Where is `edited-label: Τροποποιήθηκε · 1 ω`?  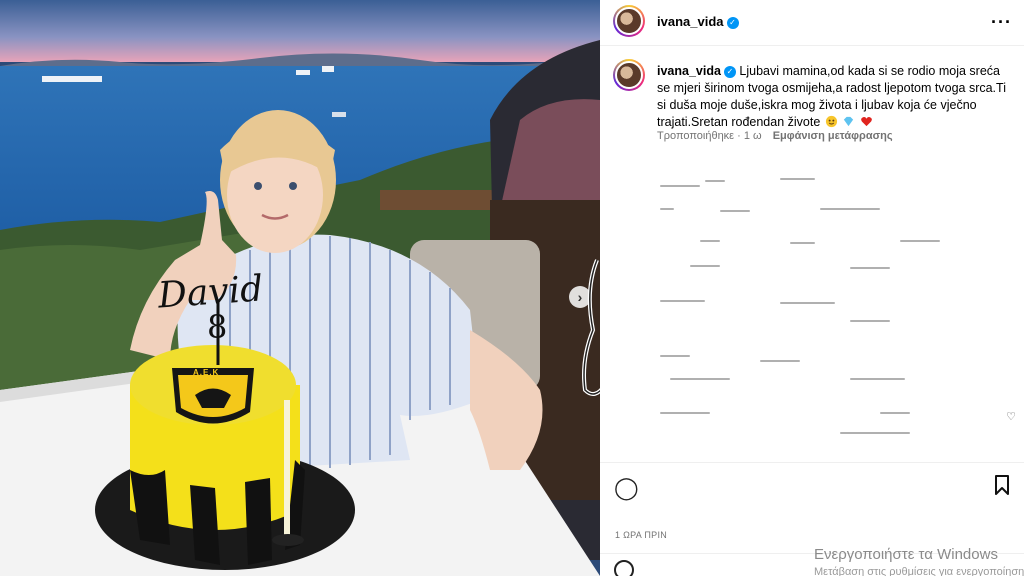 edited-label: Τροποποιήθηκε · 1 ω is located at coordinates (709, 136).